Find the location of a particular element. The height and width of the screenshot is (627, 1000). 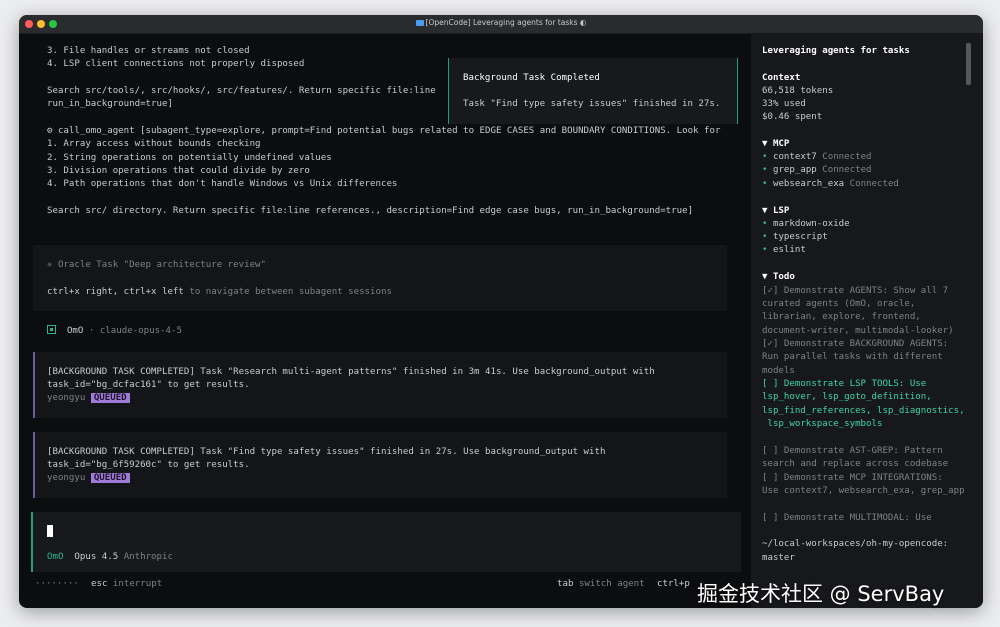

title-bar: [OpenCode] Leveraging agents for tasks ◐ is located at coordinates (501, 24).